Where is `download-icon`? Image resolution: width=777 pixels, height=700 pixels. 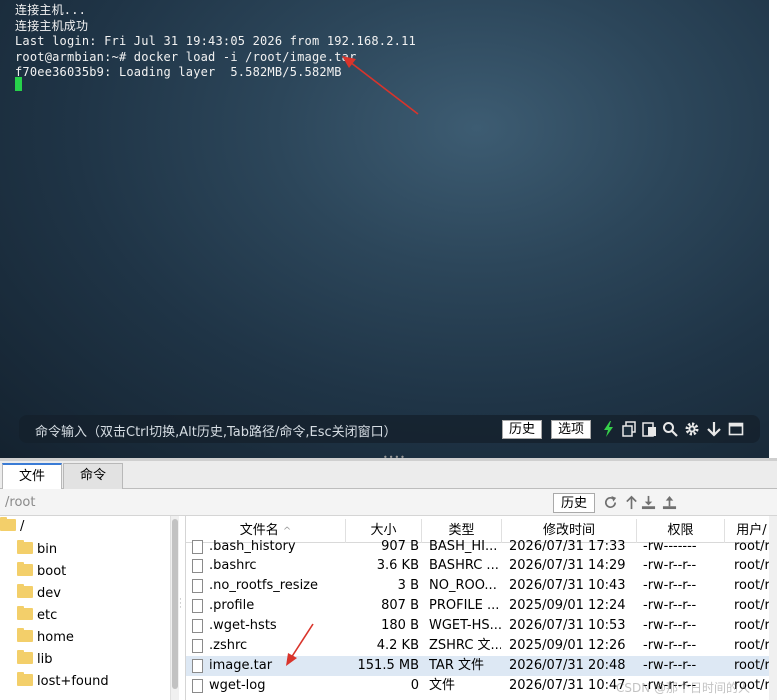 download-icon is located at coordinates (648, 502).